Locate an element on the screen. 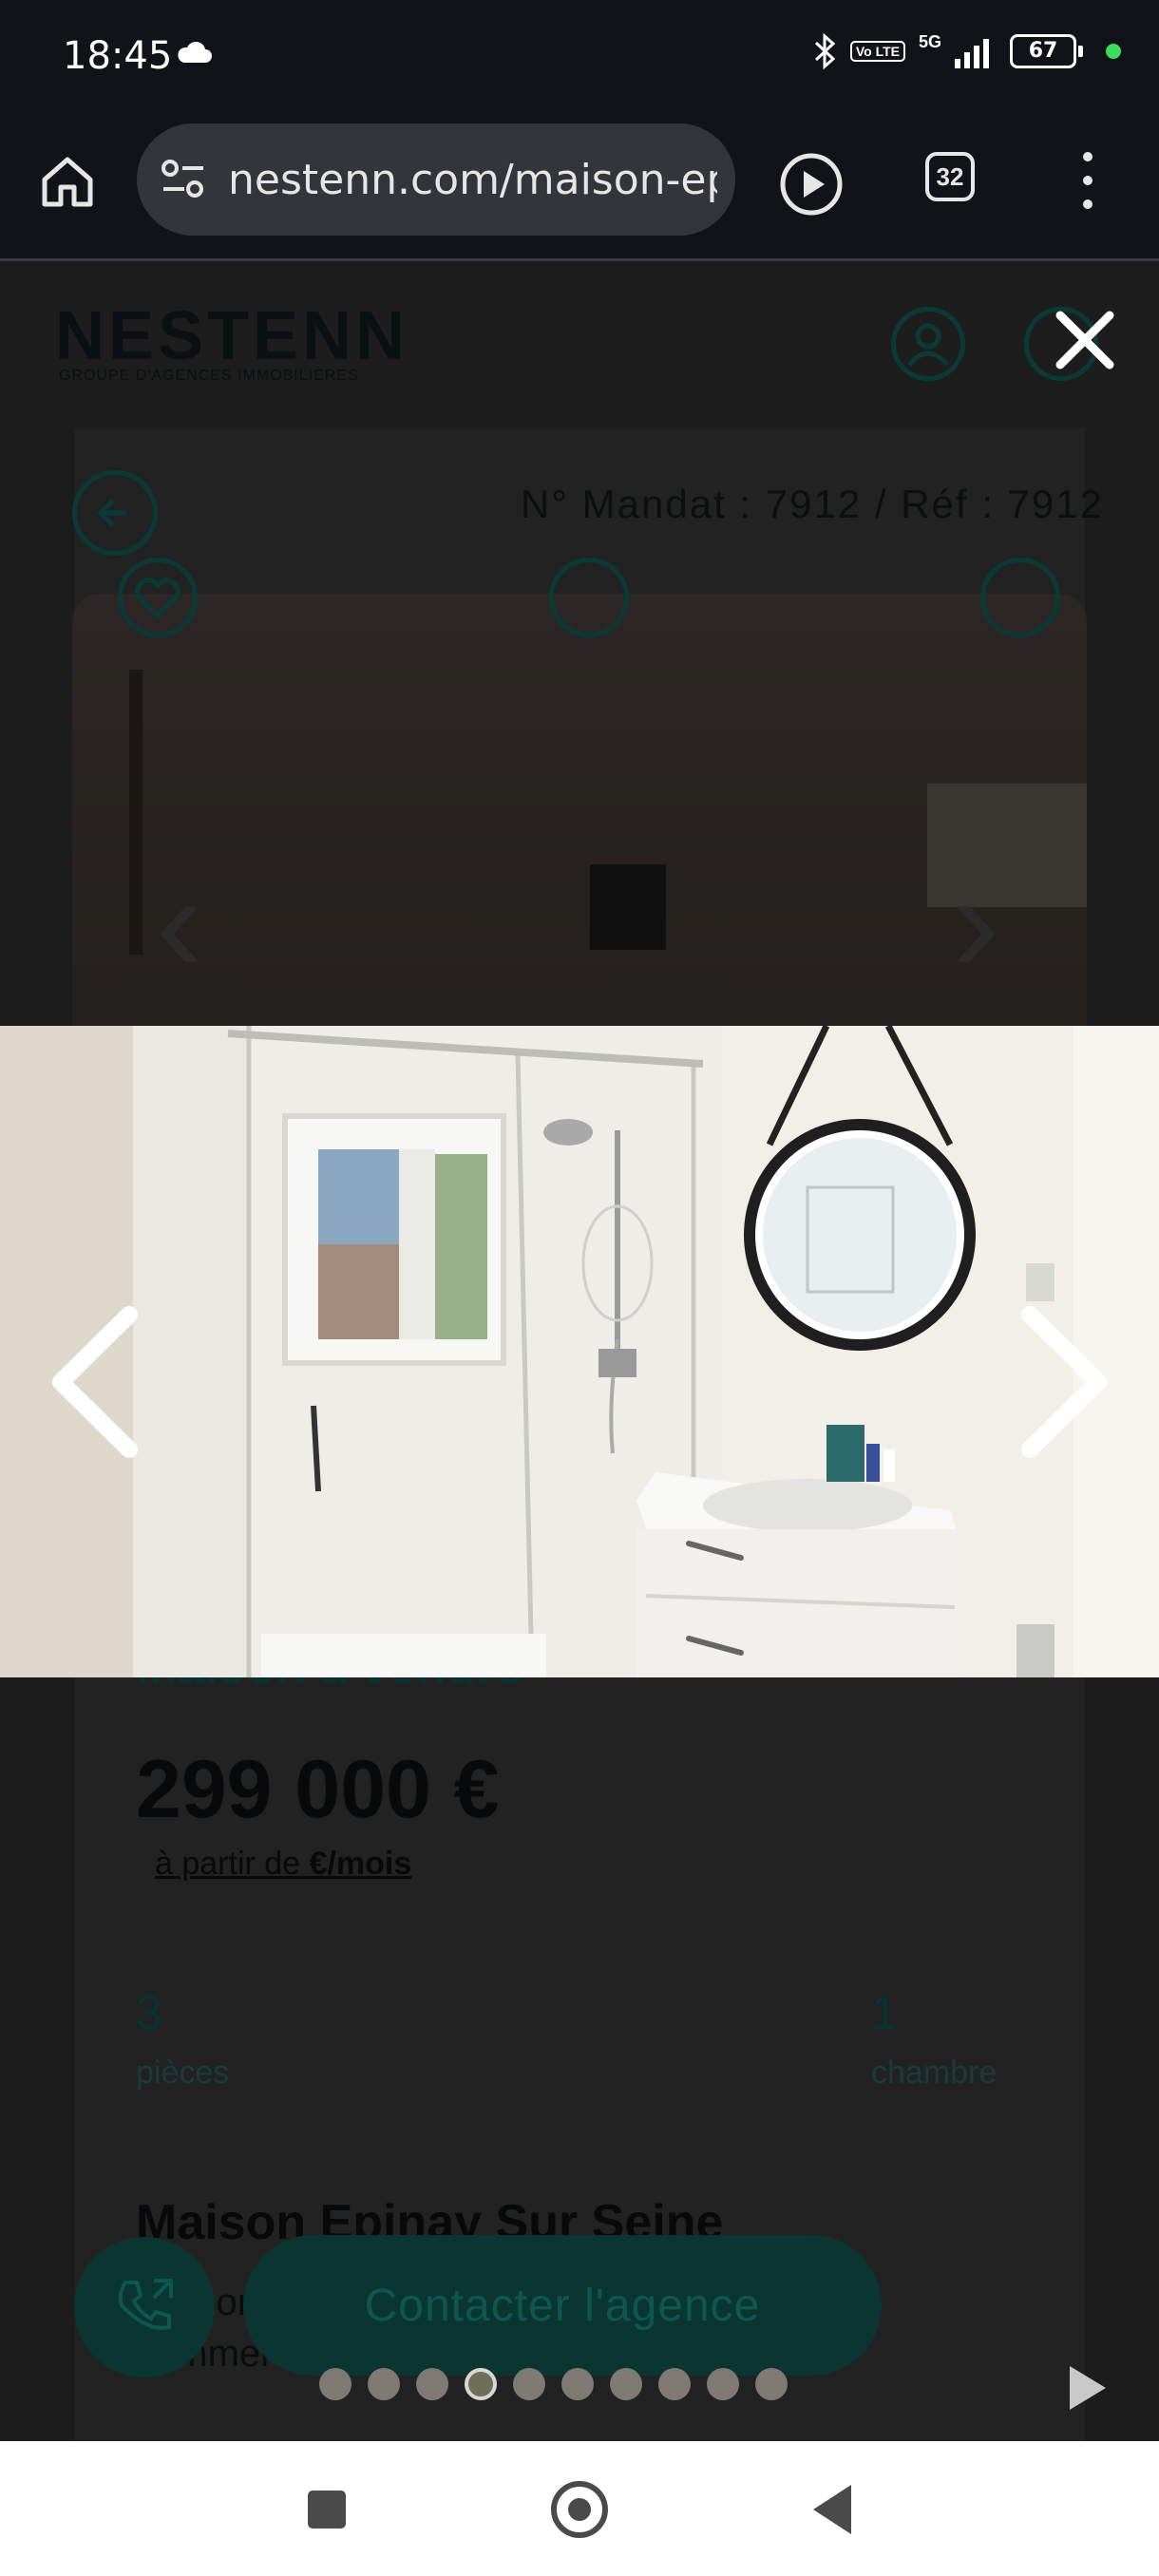 The height and width of the screenshot is (2576, 1159). battery-icon: 67 is located at coordinates (1046, 51).